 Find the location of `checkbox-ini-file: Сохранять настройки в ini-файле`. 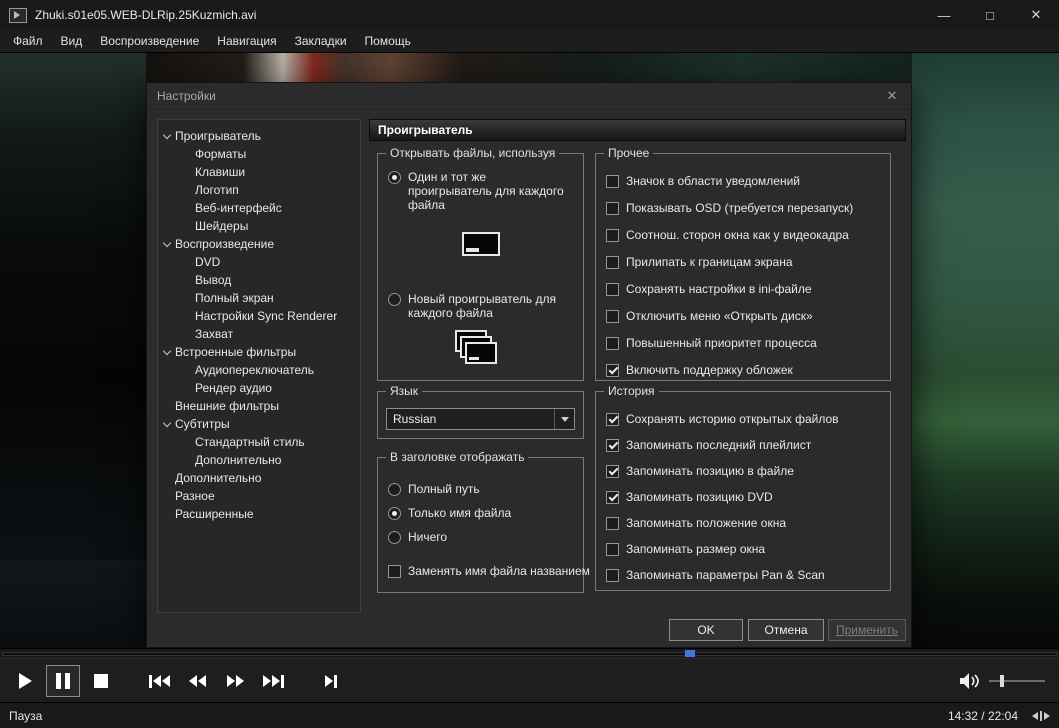

checkbox-ini-file: Сохранять настройки в ini-файле is located at coordinates (745, 289).